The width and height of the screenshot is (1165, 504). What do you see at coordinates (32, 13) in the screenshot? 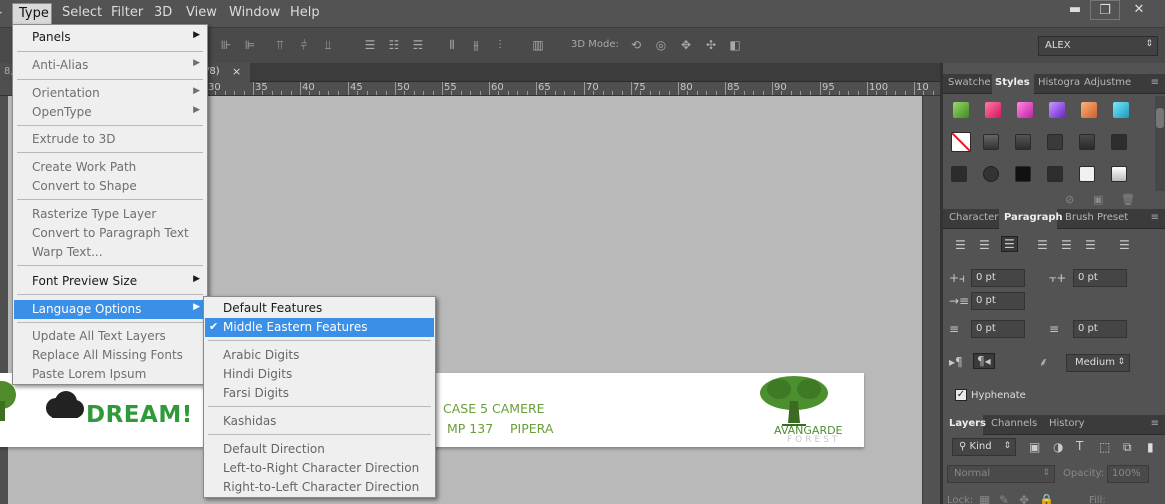
I see `menu-type: Type` at bounding box center [32, 13].